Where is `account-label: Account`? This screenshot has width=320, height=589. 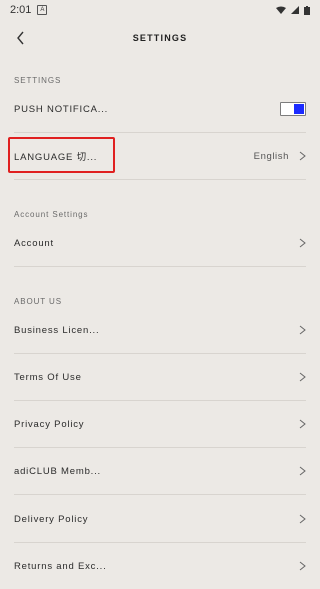
account-label: Account is located at coordinates (34, 243).